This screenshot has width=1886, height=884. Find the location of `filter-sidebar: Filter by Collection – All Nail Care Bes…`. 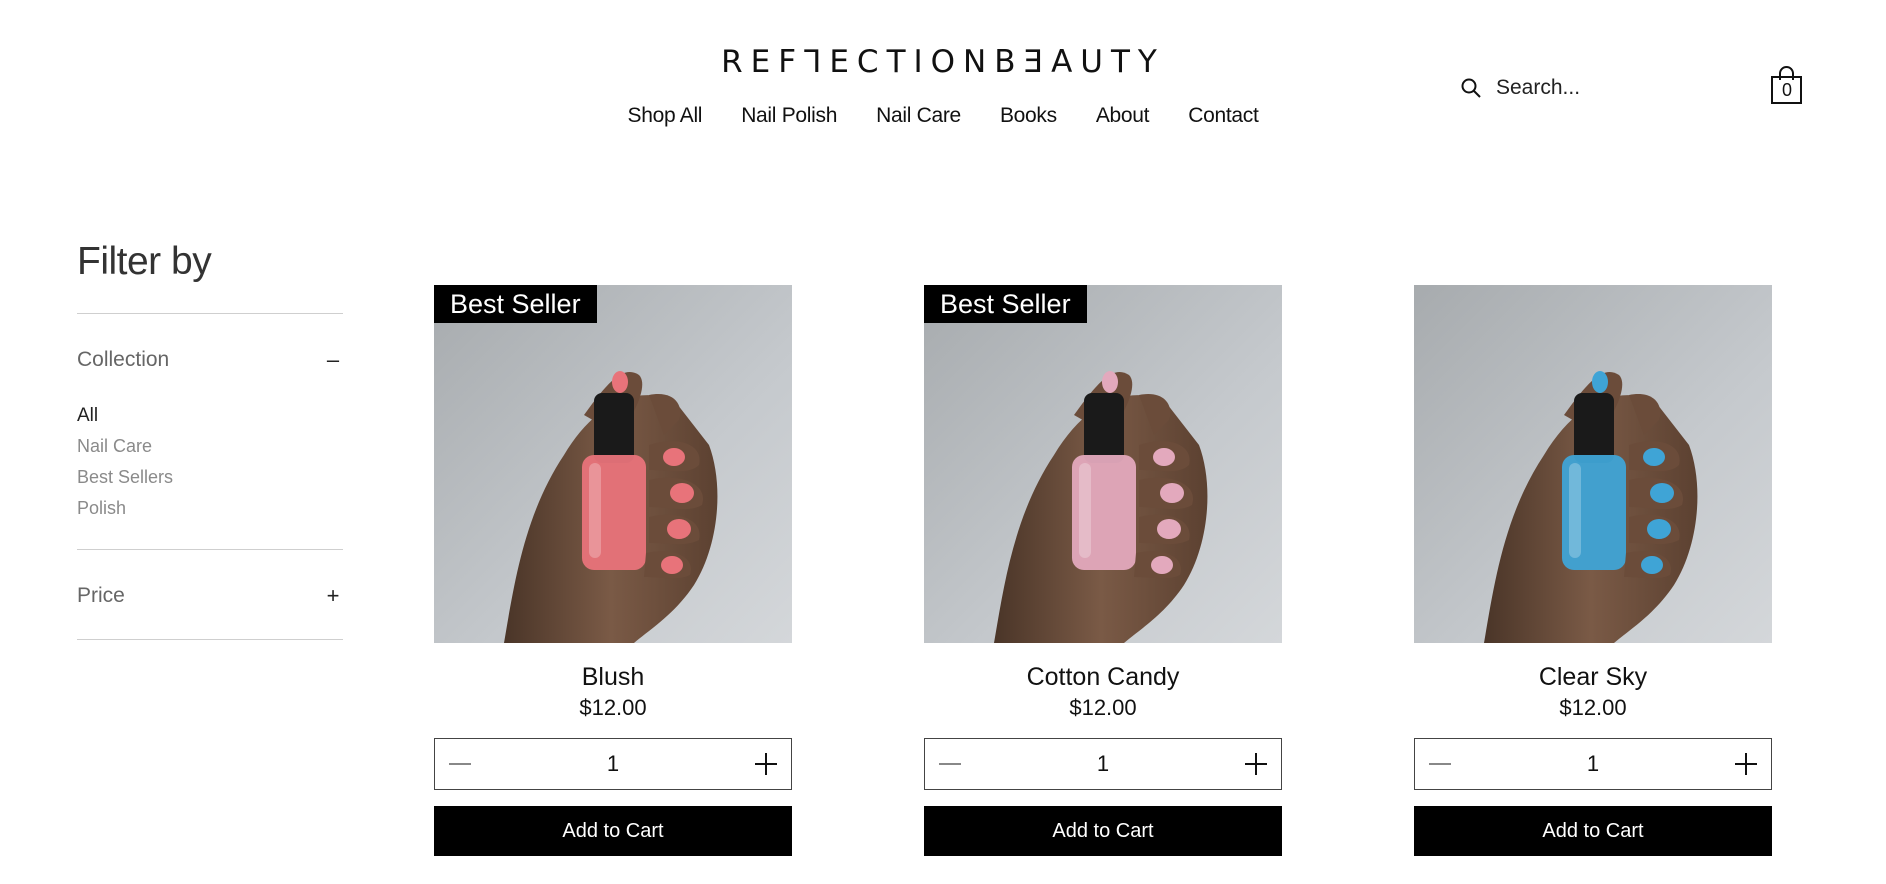

filter-sidebar: Filter by Collection – All Nail Care Bes… is located at coordinates (210, 440).